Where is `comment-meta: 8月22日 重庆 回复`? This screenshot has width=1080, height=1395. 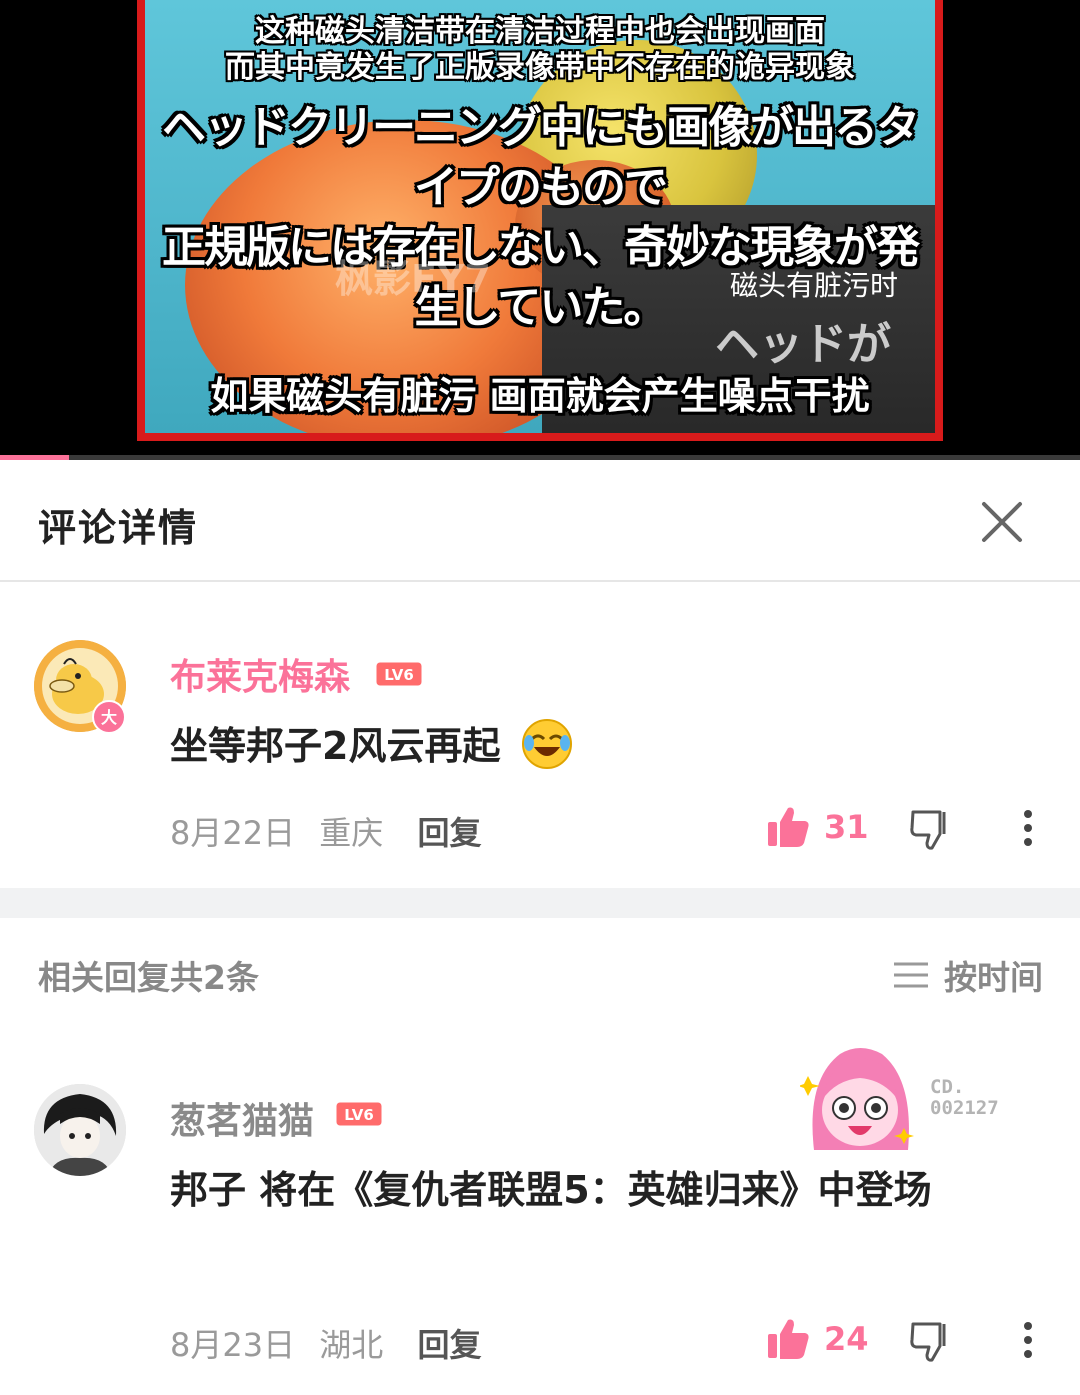 comment-meta: 8月22日 重庆 回复 is located at coordinates (332, 831).